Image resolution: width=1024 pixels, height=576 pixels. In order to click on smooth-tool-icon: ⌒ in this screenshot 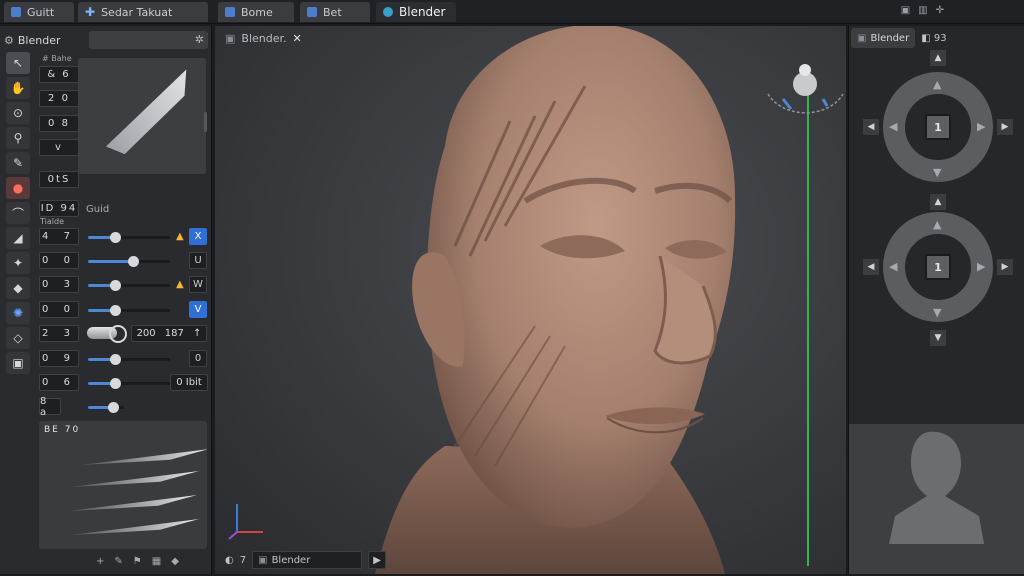, I will do `click(18, 213)`.